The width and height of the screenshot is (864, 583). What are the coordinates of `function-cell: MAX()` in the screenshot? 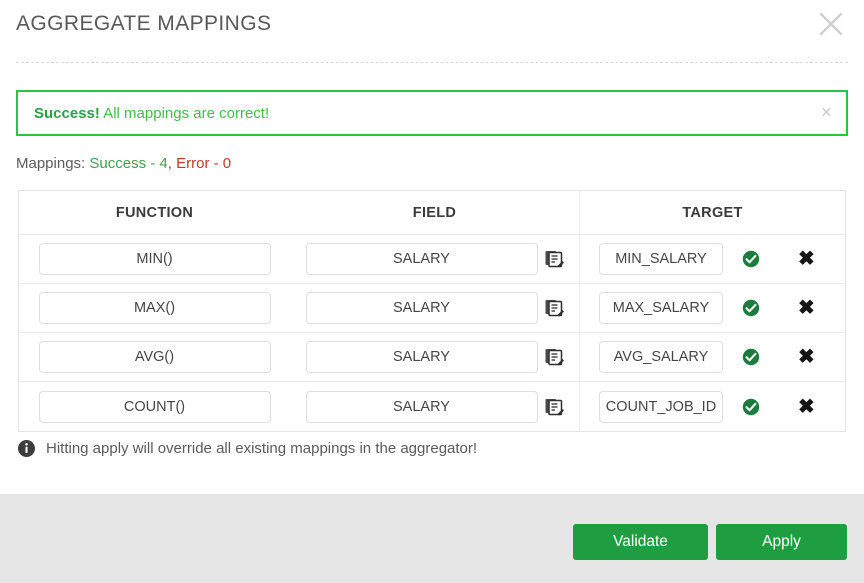 It's located at (154, 308).